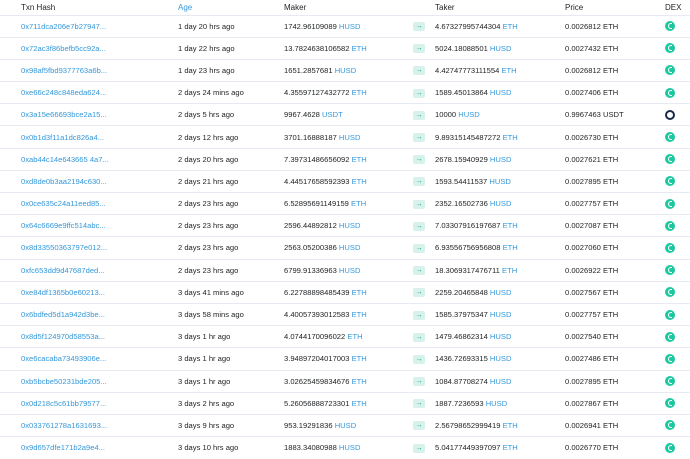  I want to click on maker-cell: 3701.16888187 HUSD, so click(348, 137).